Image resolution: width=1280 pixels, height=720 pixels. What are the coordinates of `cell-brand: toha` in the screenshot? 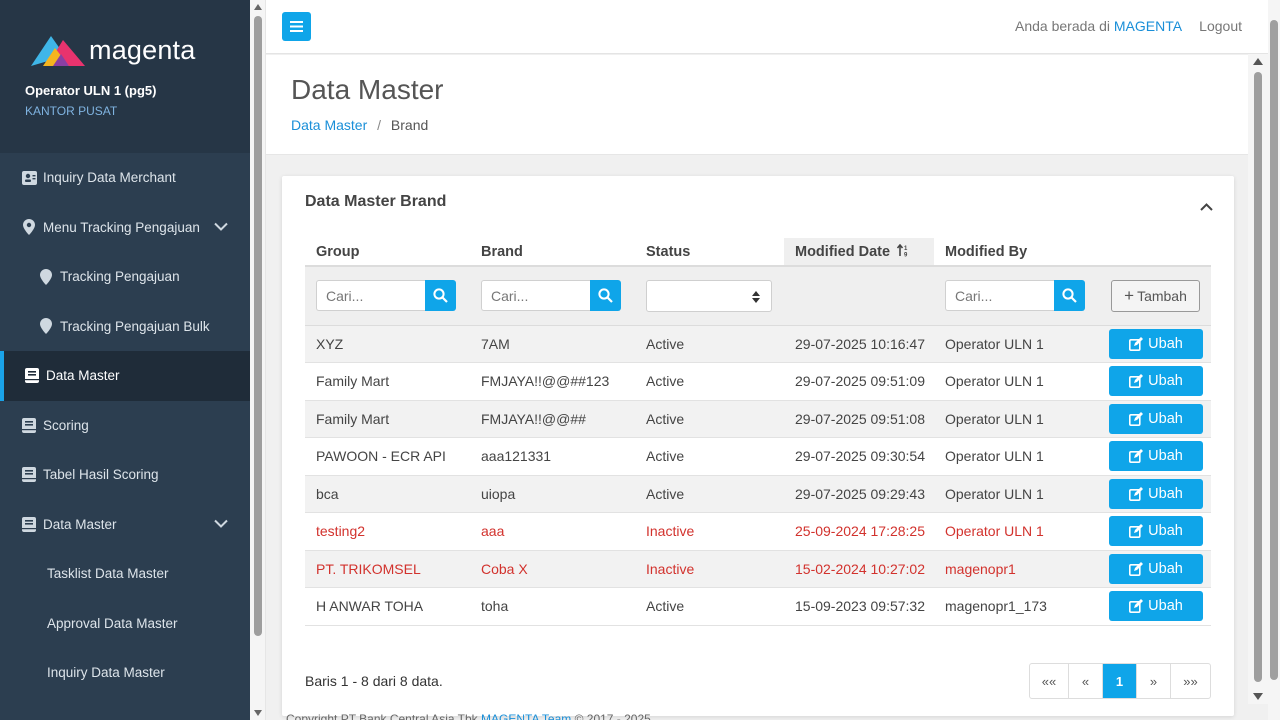 It's located at (552, 606).